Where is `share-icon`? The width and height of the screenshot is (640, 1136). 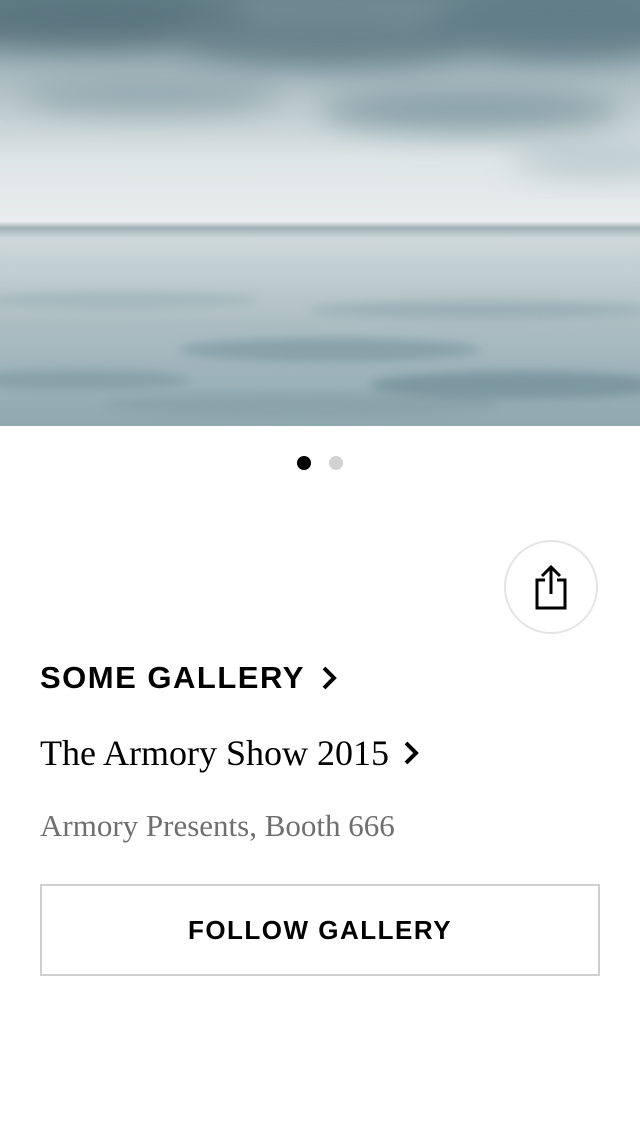 share-icon is located at coordinates (551, 587).